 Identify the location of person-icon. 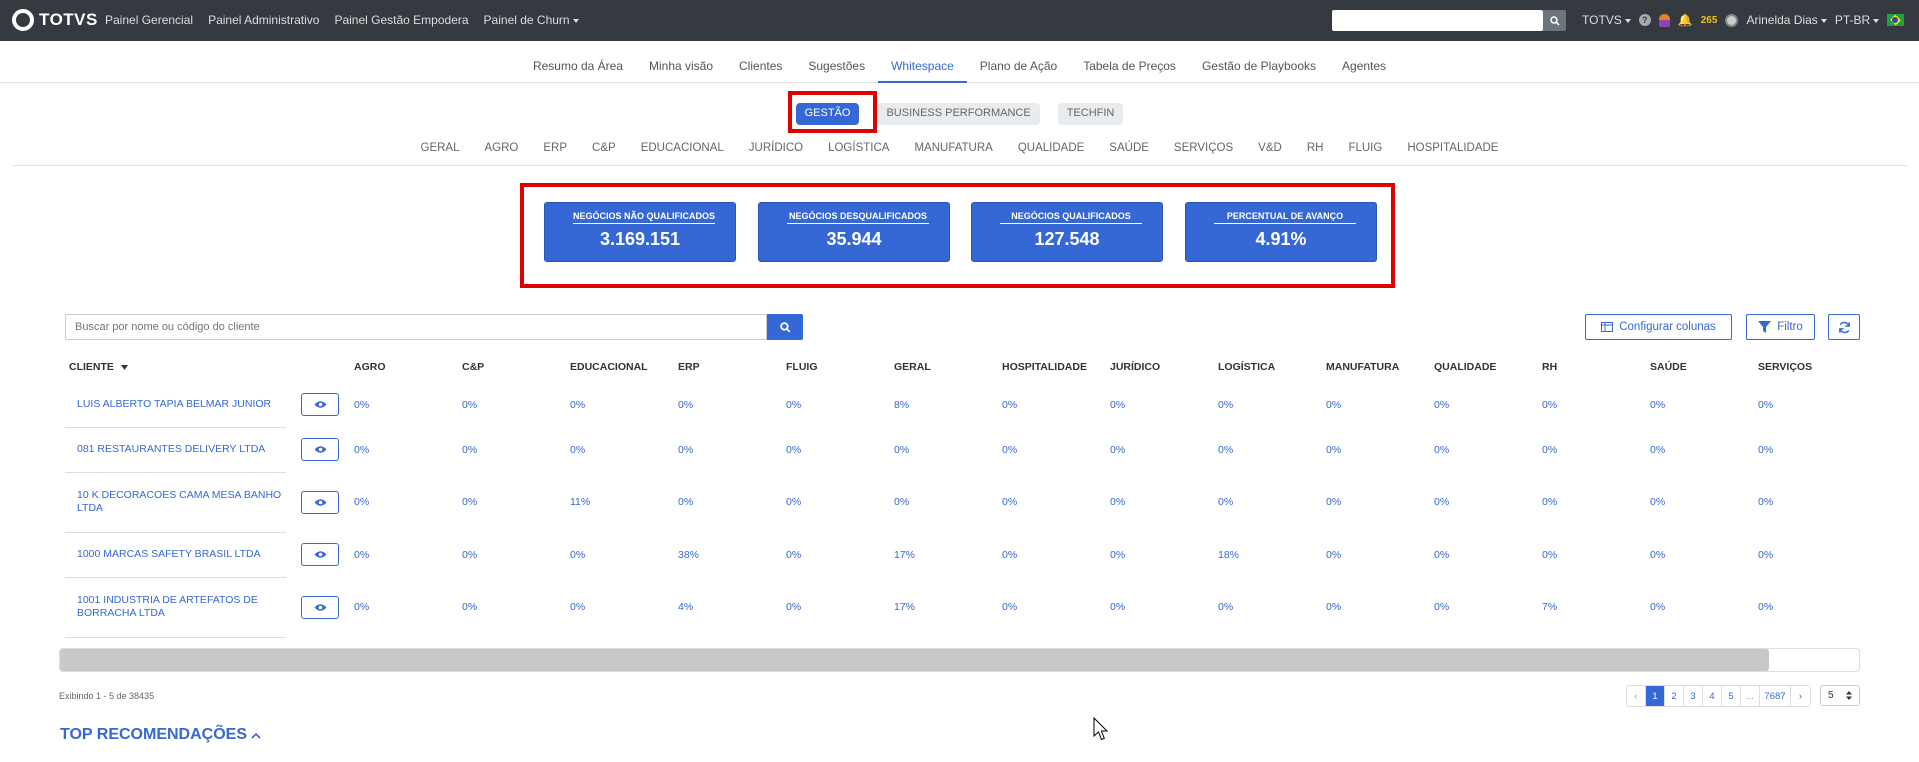
(1664, 20).